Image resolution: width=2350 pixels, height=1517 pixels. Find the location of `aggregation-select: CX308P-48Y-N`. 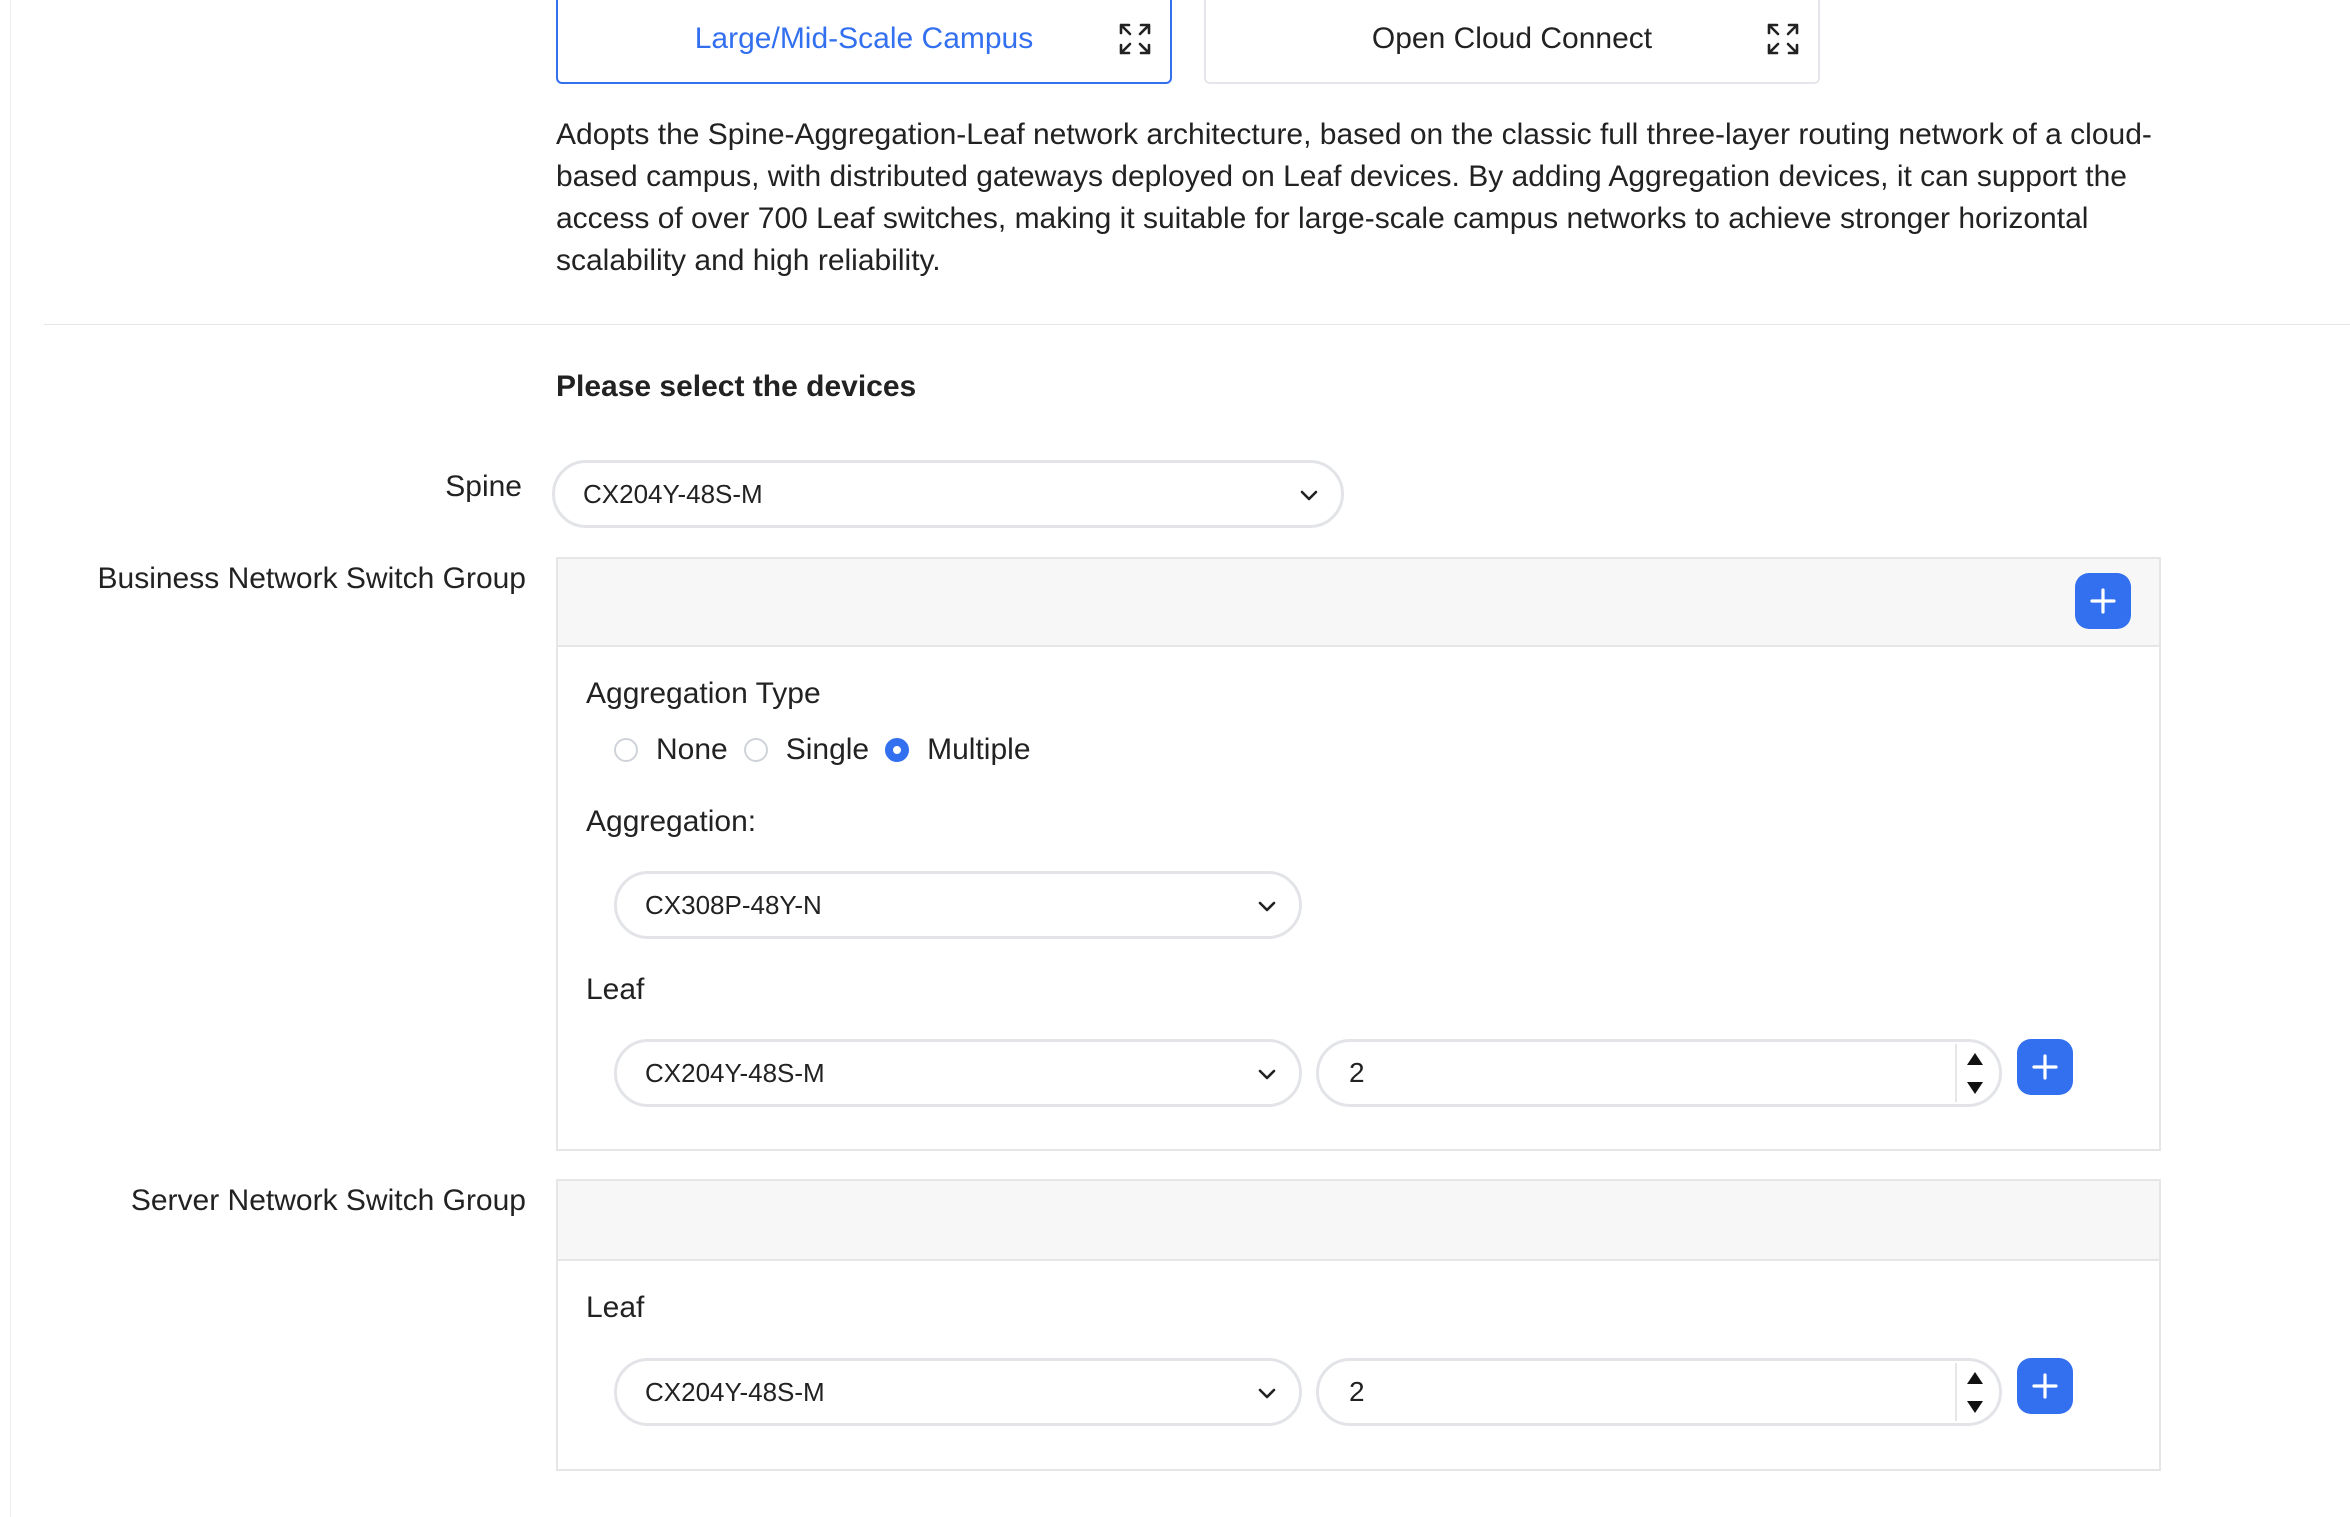

aggregation-select: CX308P-48Y-N is located at coordinates (958, 905).